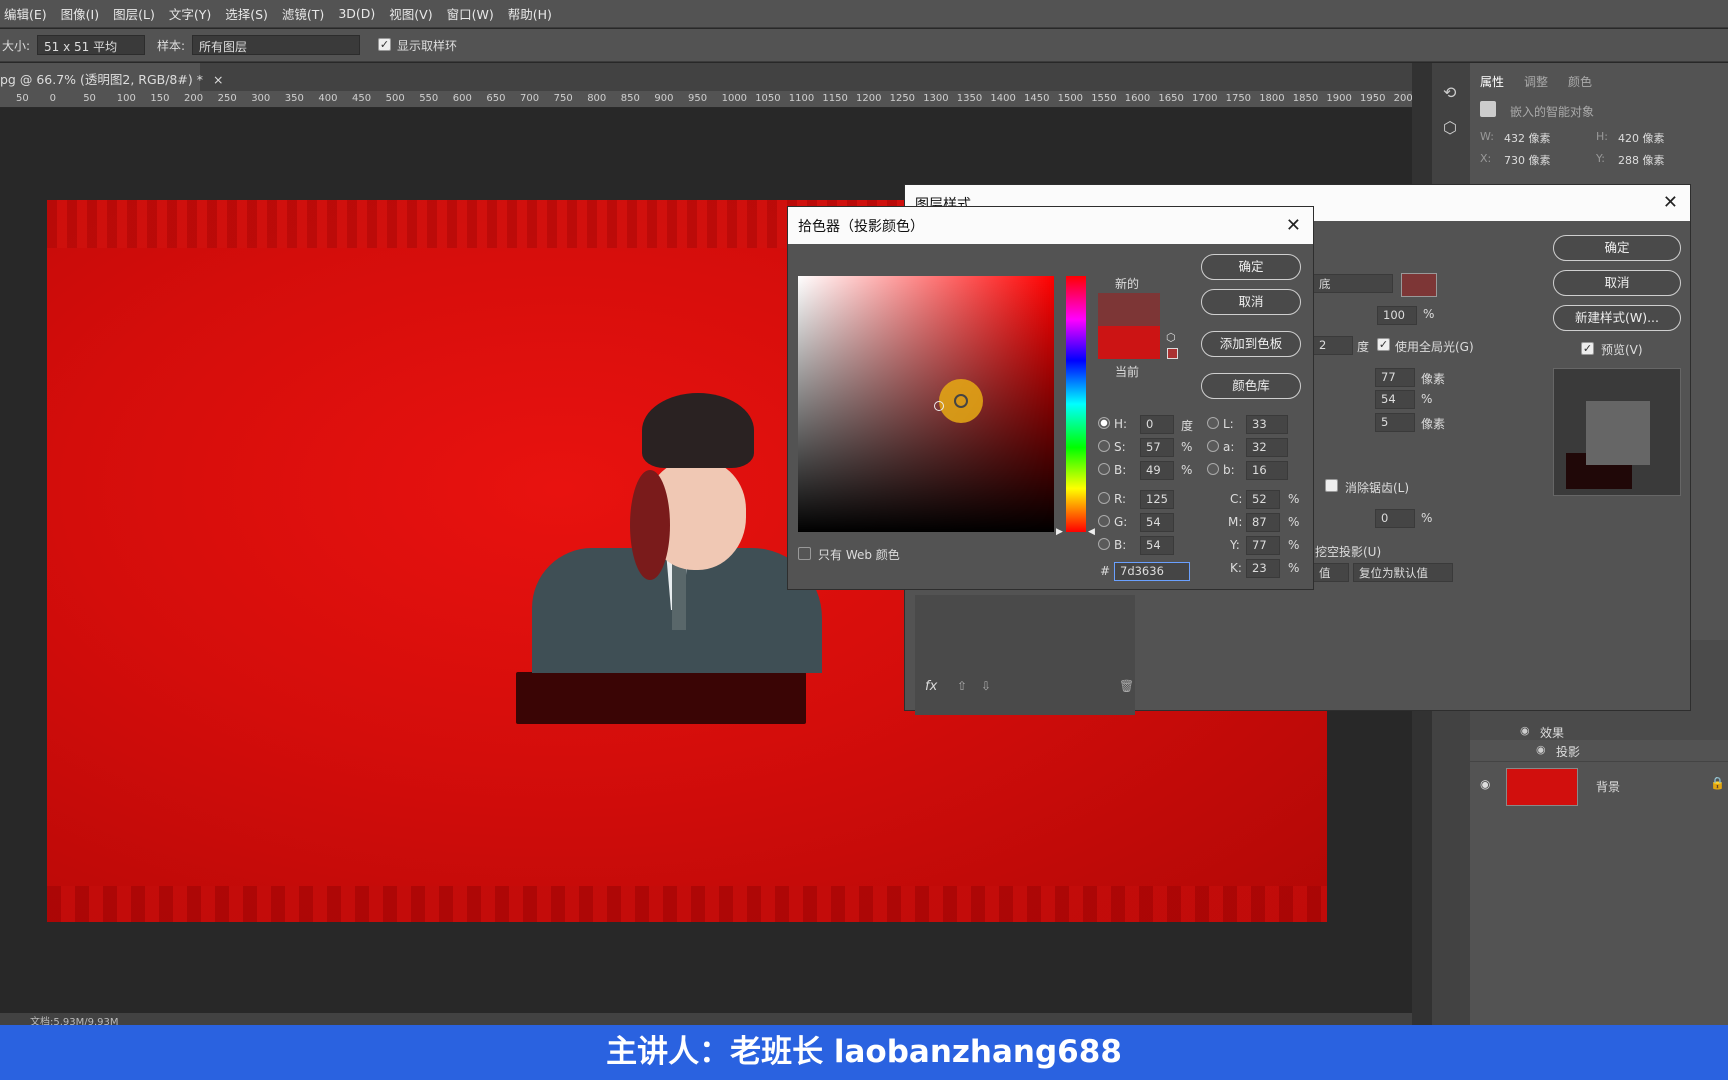 The width and height of the screenshot is (1728, 1080). Describe the element at coordinates (1213, 469) in the screenshot. I see `lab-b-radio` at that location.